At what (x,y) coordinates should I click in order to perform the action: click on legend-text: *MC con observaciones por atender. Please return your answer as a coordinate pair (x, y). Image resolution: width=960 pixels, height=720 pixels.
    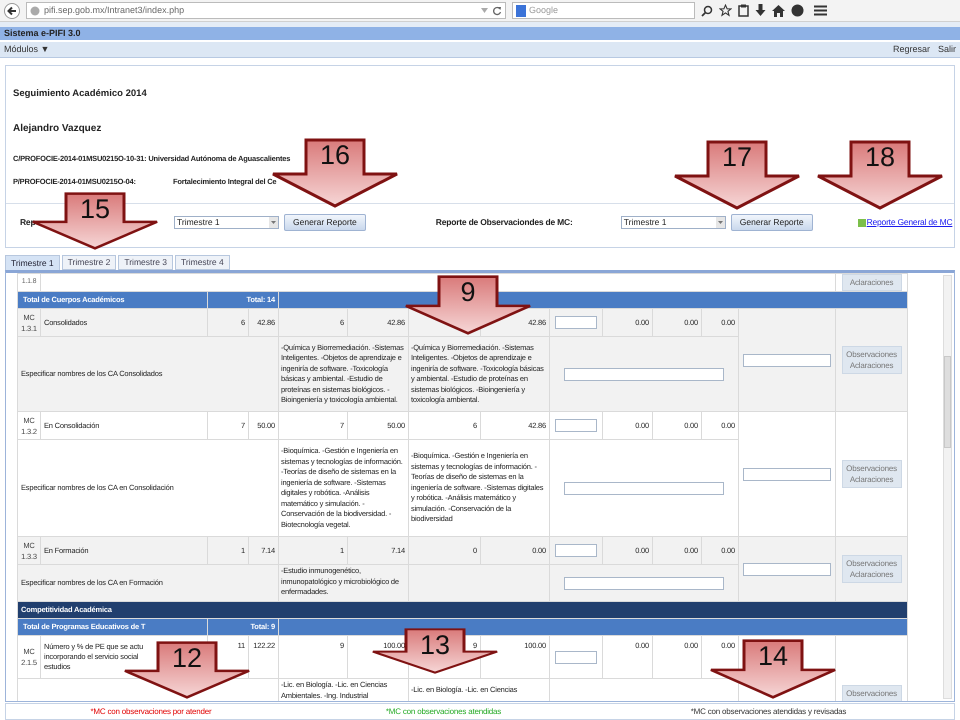
    Looking at the image, I should click on (151, 712).